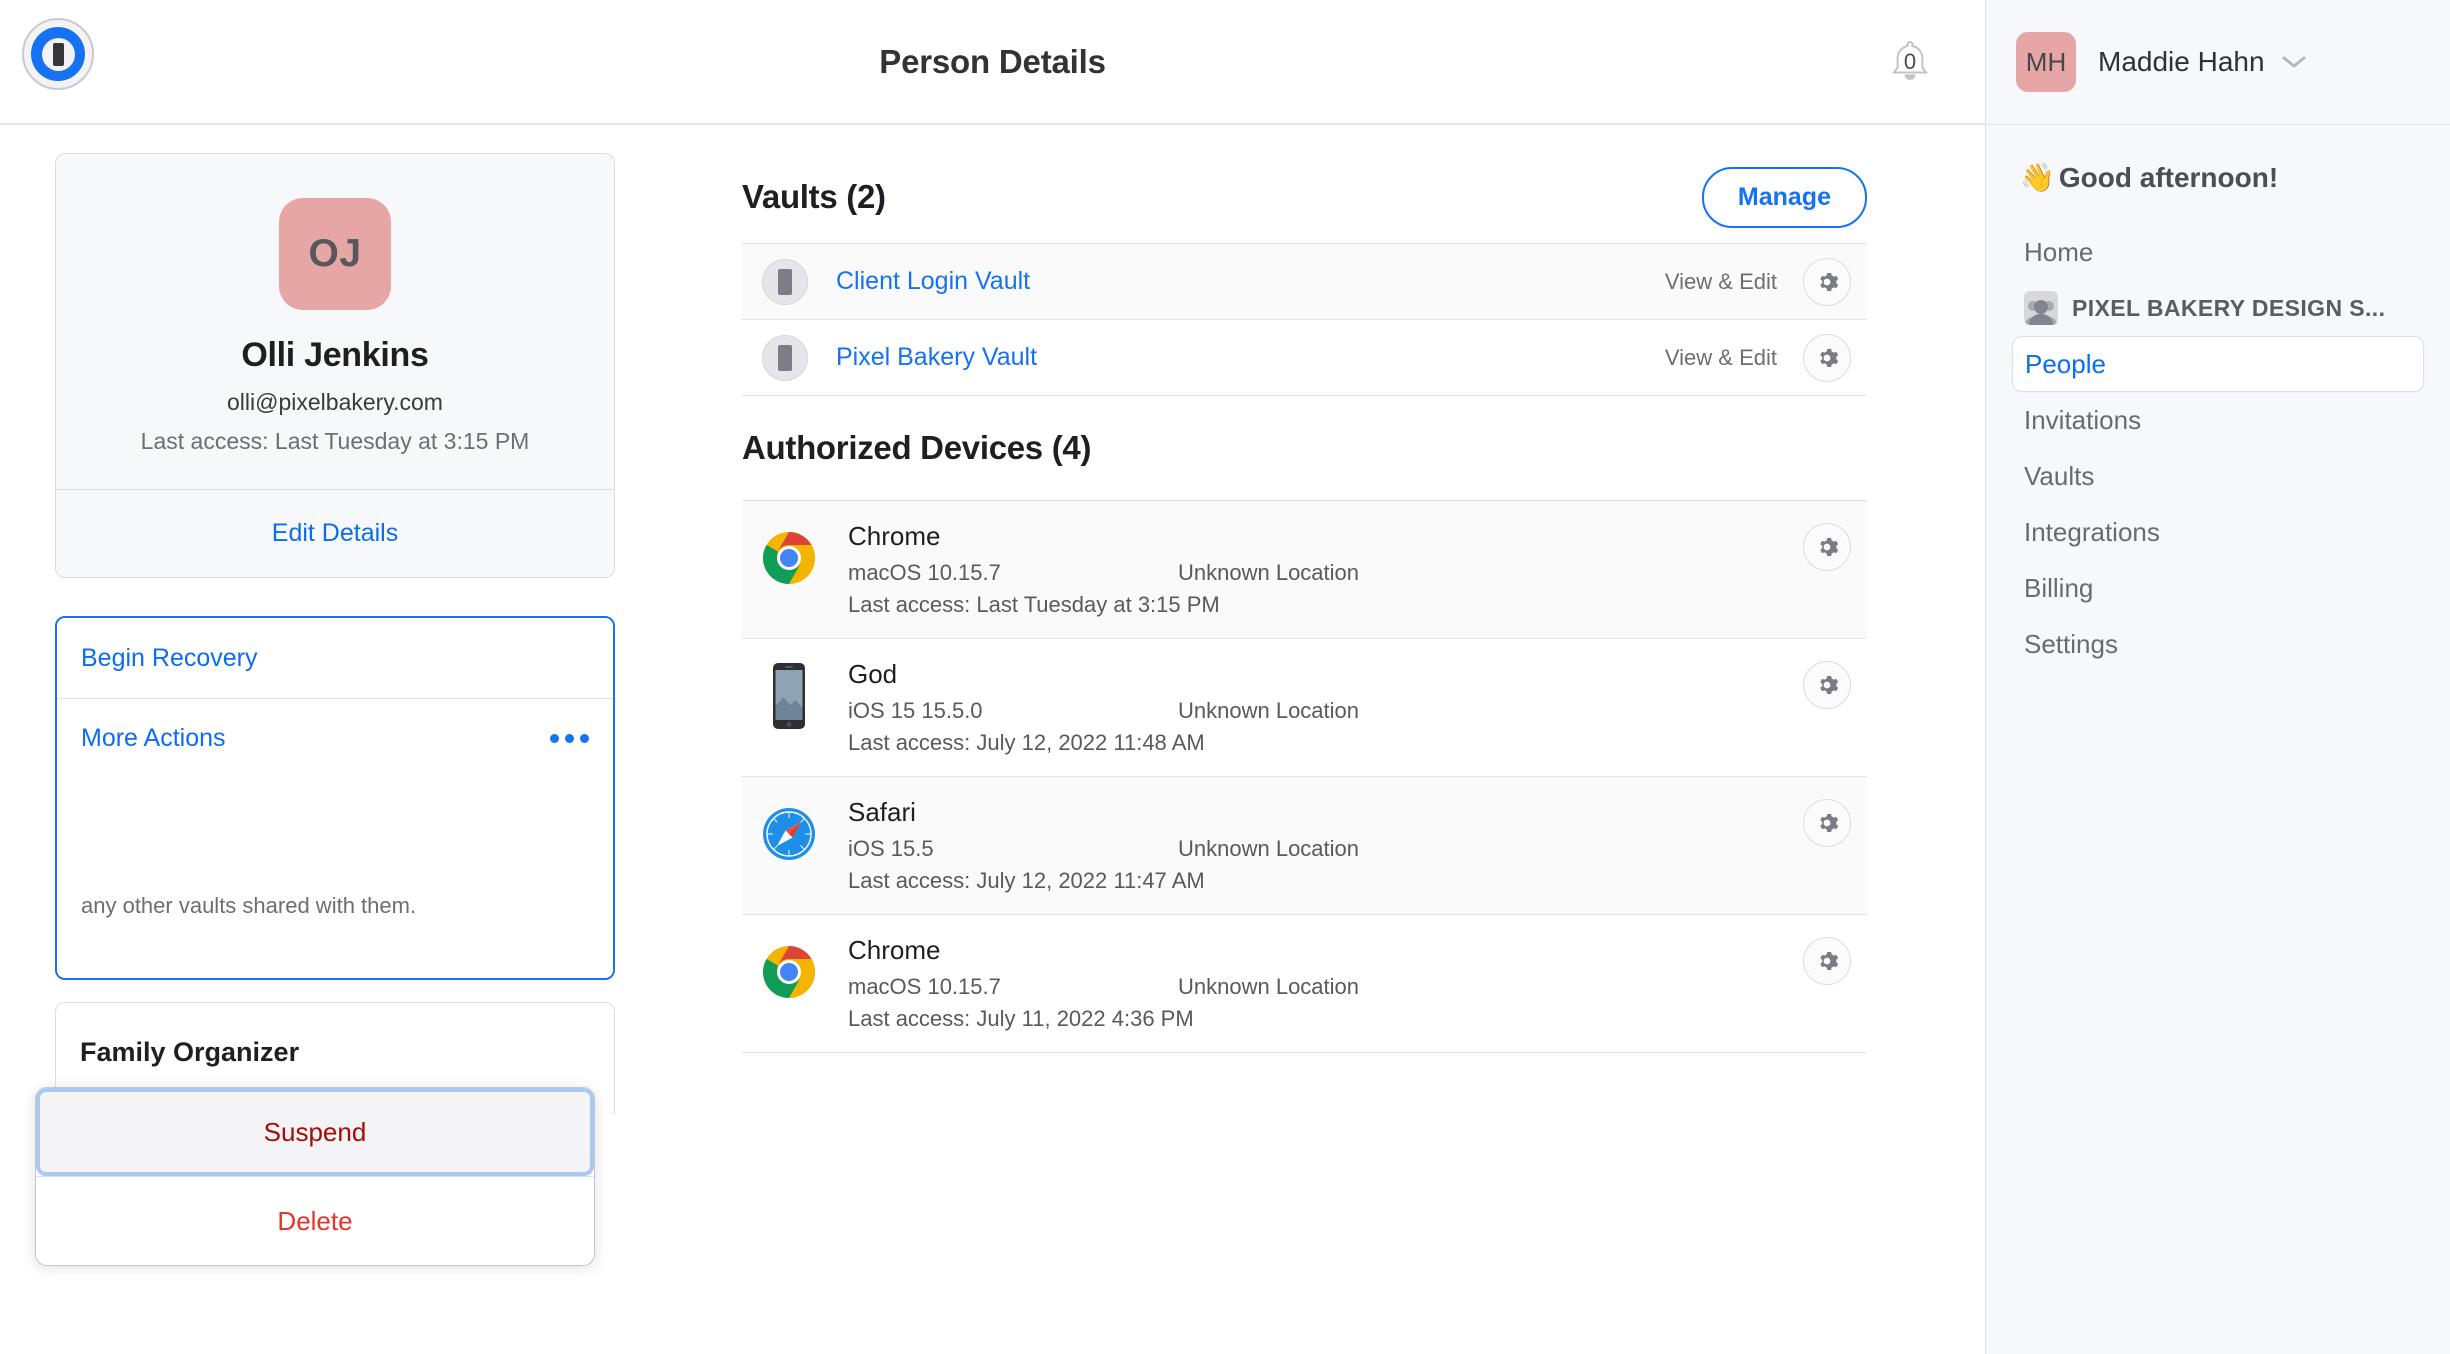 Image resolution: width=2450 pixels, height=1354 pixels. I want to click on table-row: Pixel Bakery Vault View & Edit, so click(1304, 358).